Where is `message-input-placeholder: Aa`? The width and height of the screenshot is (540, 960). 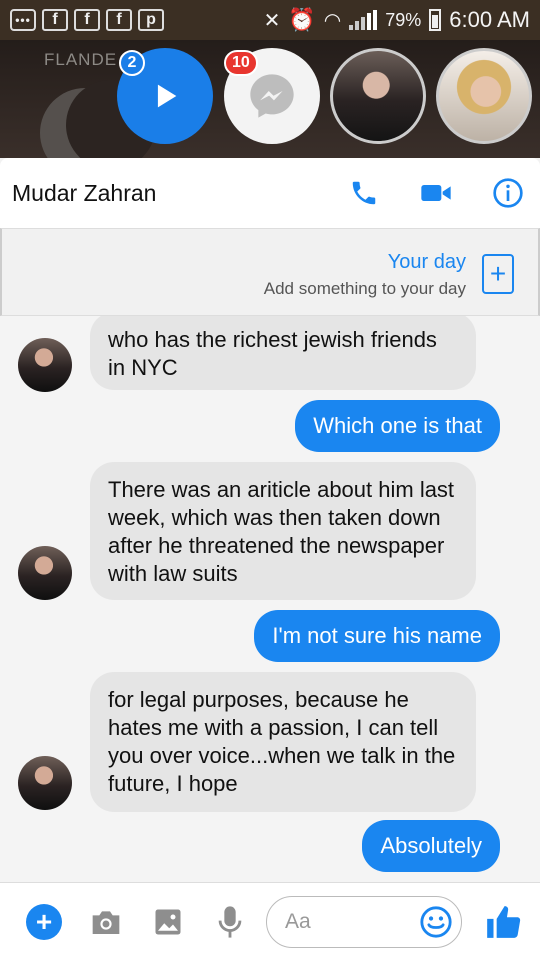
message-input-placeholder: Aa is located at coordinates (298, 921).